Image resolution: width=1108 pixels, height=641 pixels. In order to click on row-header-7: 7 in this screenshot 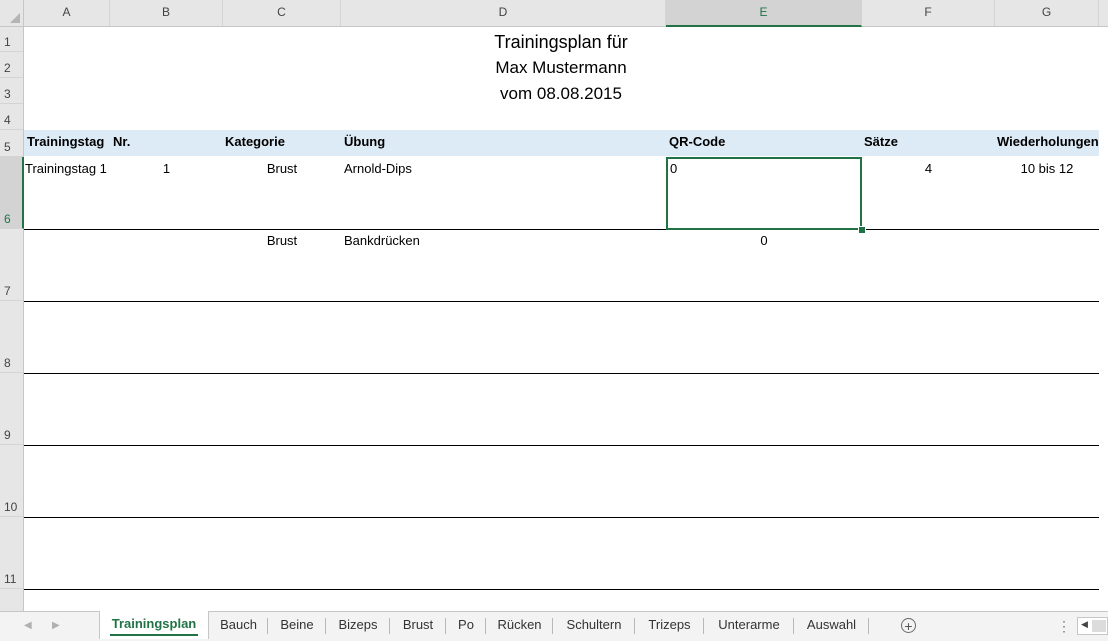, I will do `click(11, 265)`.